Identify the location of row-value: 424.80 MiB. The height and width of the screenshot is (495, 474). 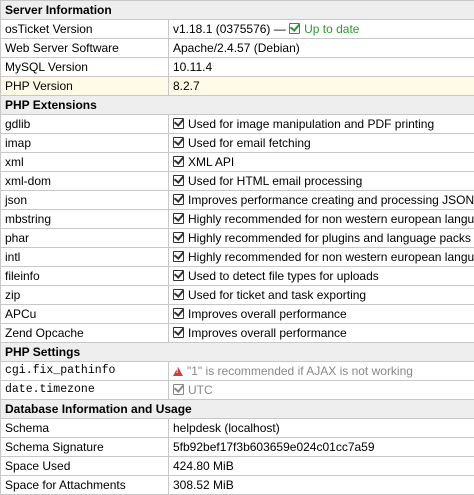
(321, 466).